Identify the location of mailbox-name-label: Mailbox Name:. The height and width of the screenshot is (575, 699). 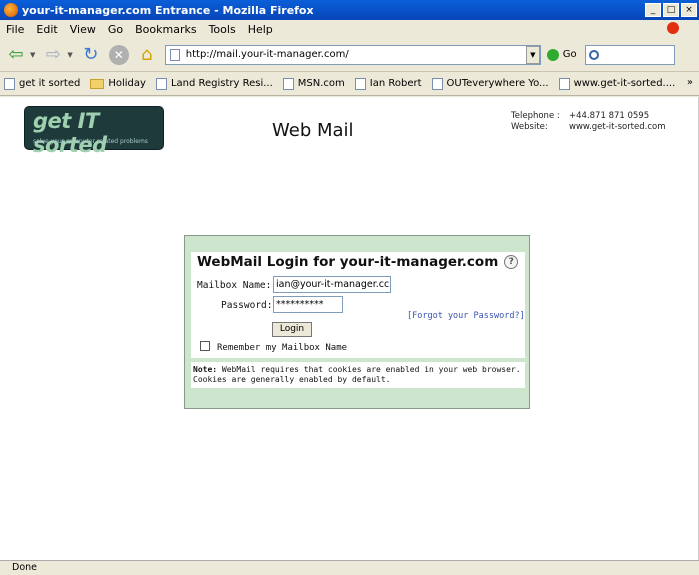
(234, 285).